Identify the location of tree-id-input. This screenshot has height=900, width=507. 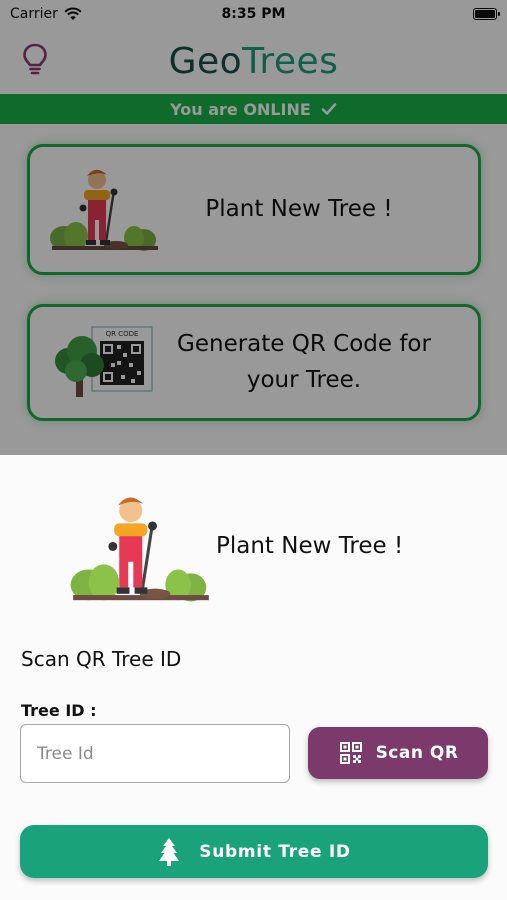
(155, 753).